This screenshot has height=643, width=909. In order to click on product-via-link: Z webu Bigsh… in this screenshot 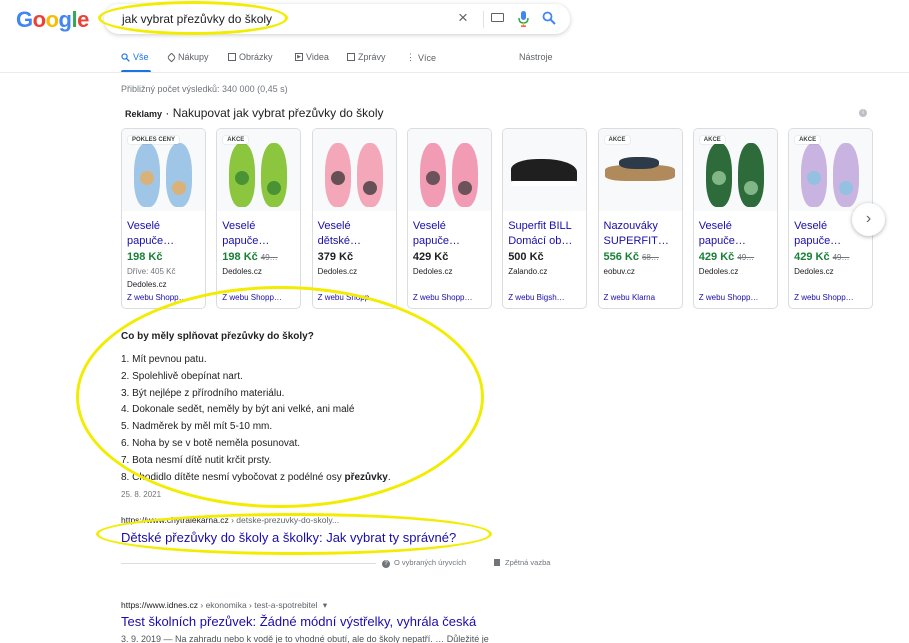, I will do `click(536, 297)`.